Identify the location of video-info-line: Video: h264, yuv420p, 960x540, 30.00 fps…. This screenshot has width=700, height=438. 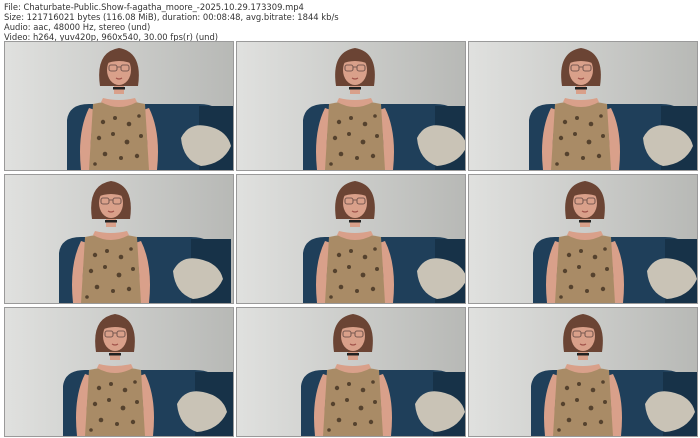
(111, 37).